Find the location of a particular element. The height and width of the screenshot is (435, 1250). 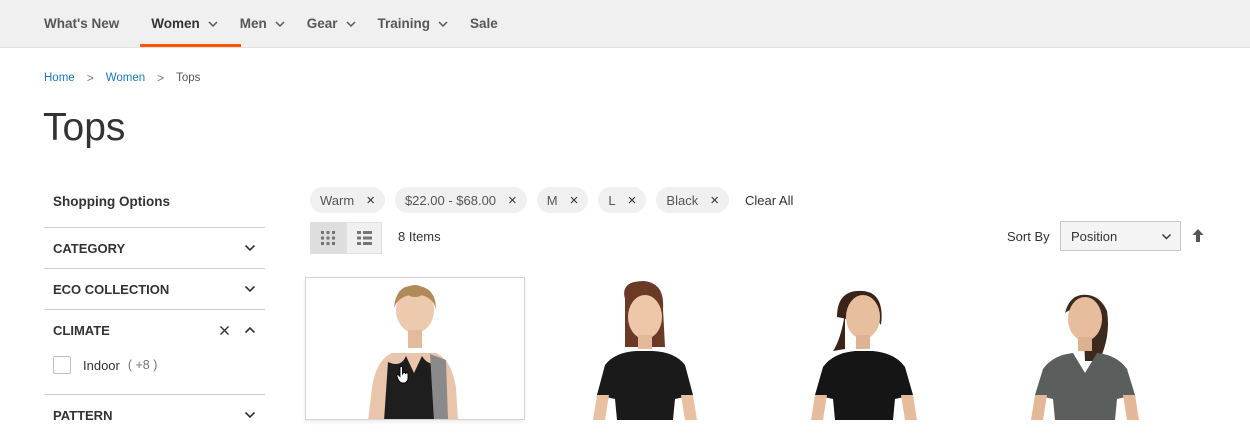

sort-selected-value: Position is located at coordinates (1094, 236).